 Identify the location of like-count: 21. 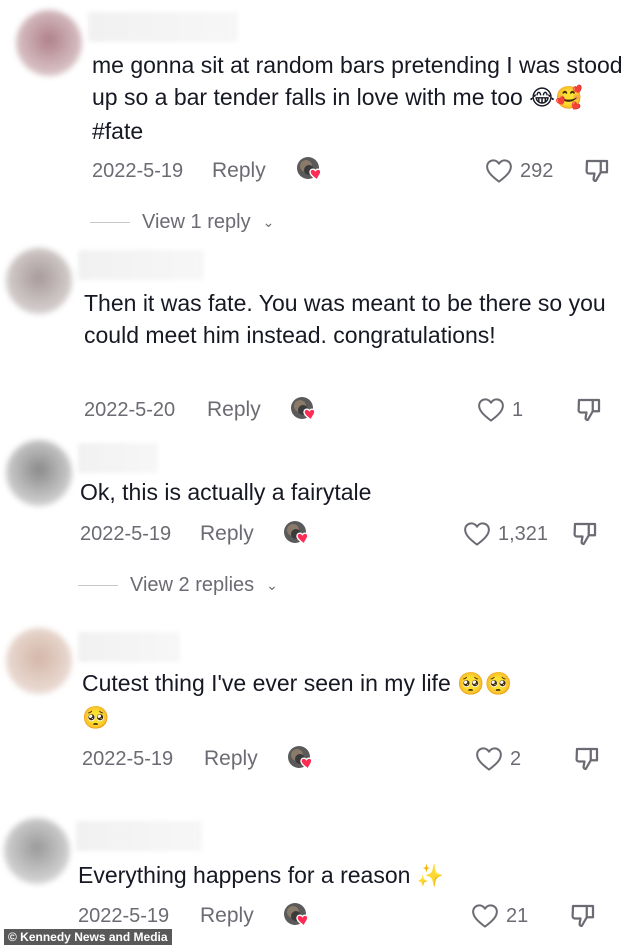
(517, 915).